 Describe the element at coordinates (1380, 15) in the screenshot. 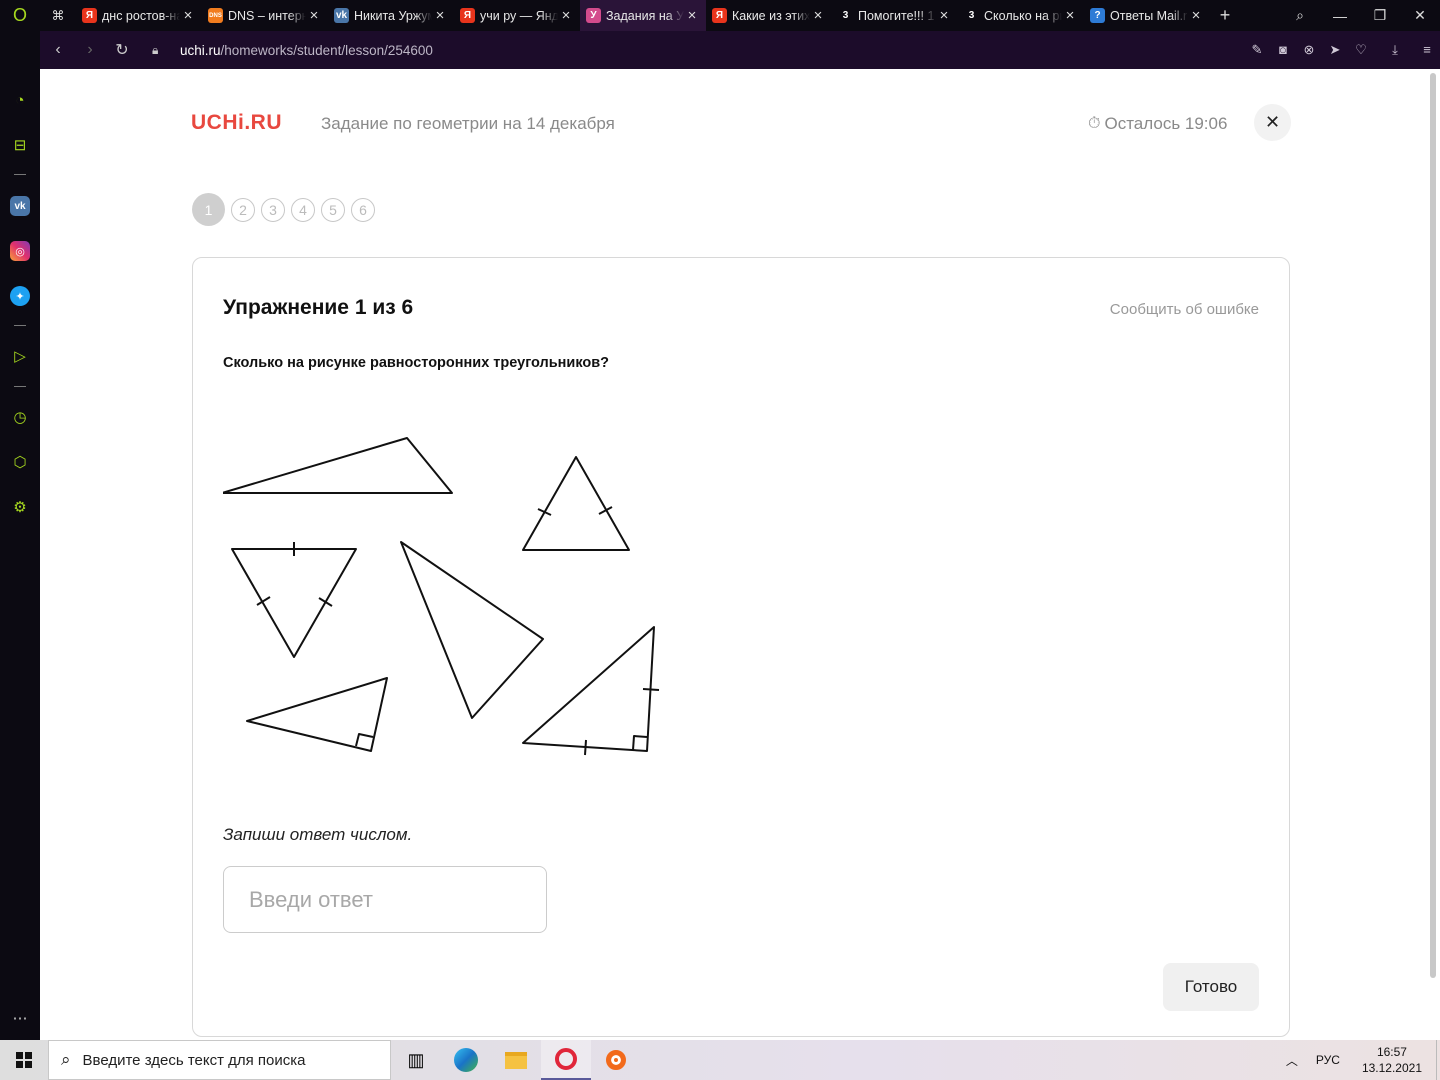

I see `restore-icon: ❐` at that location.